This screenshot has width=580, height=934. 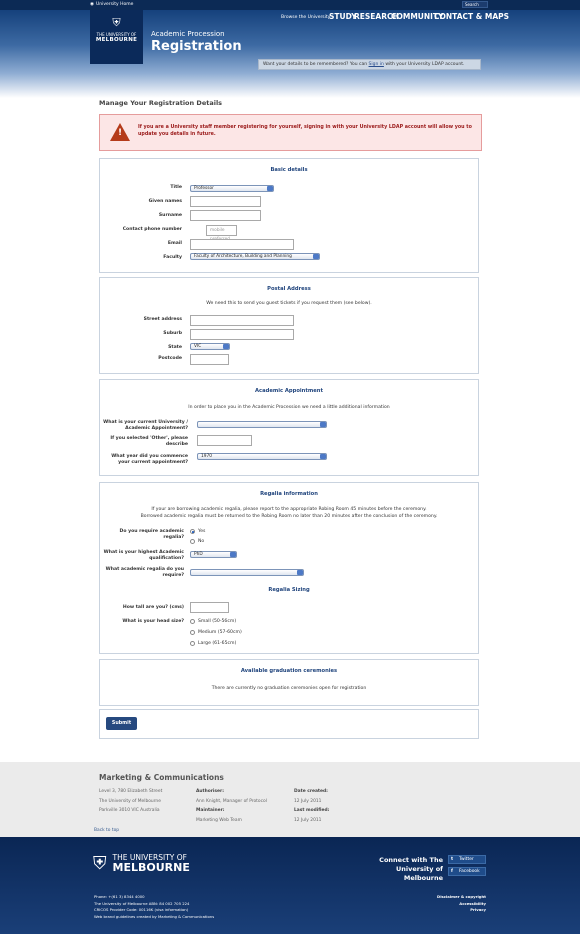 I want to click on postcode-input, so click(x=209, y=359).